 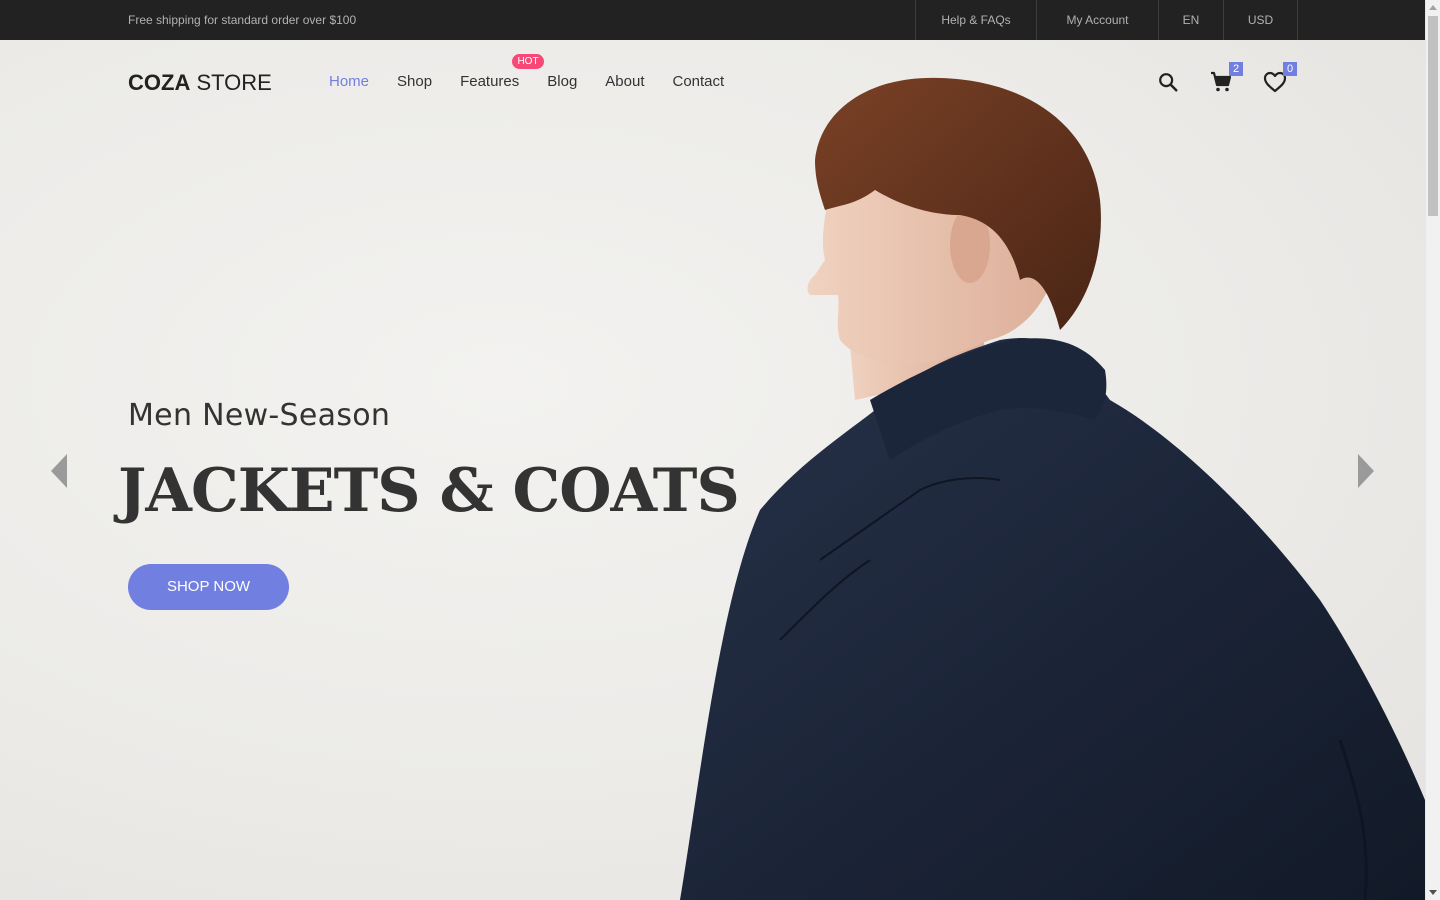 What do you see at coordinates (414, 82) in the screenshot?
I see `nav-shop: Shop` at bounding box center [414, 82].